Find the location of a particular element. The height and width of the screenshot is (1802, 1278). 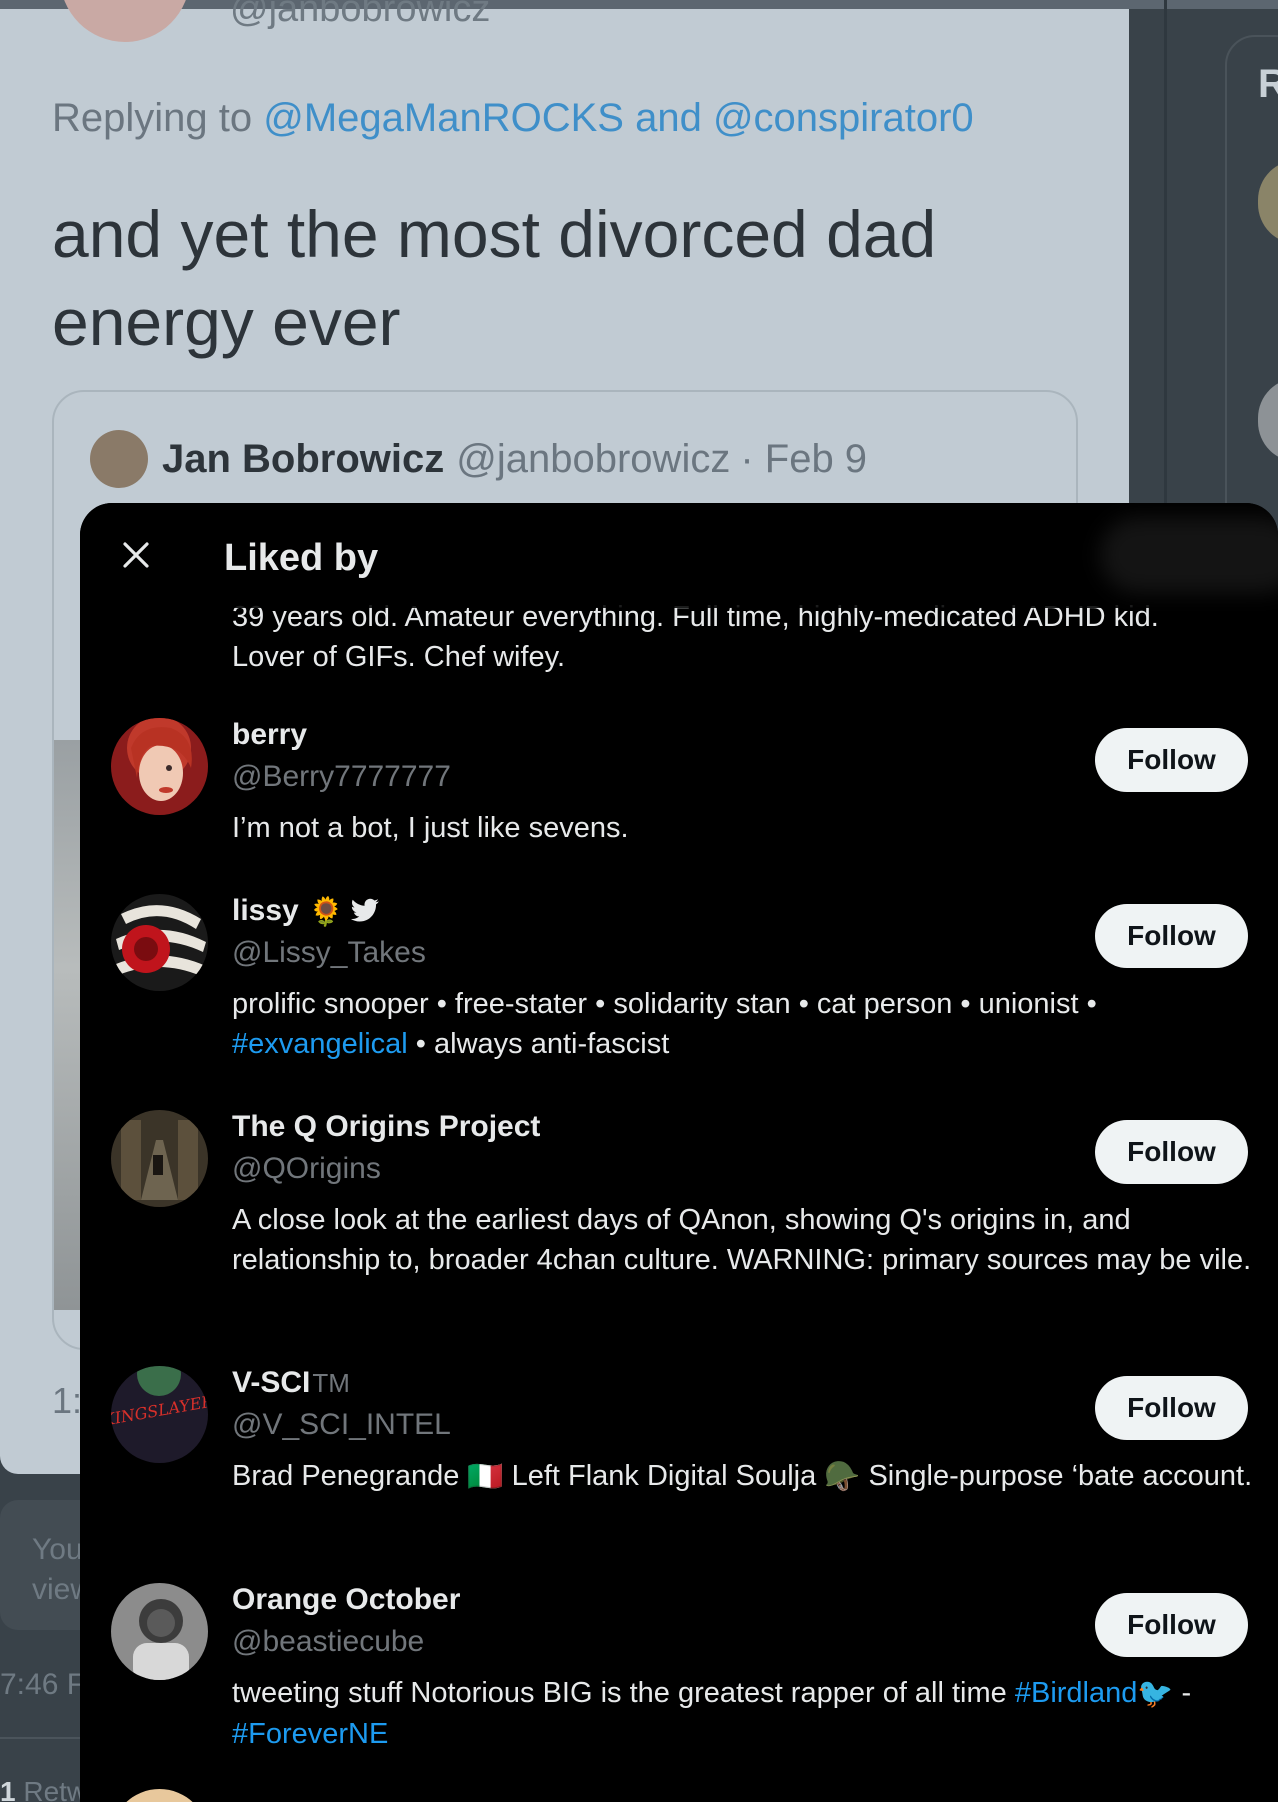

close-button is located at coordinates (136, 555).